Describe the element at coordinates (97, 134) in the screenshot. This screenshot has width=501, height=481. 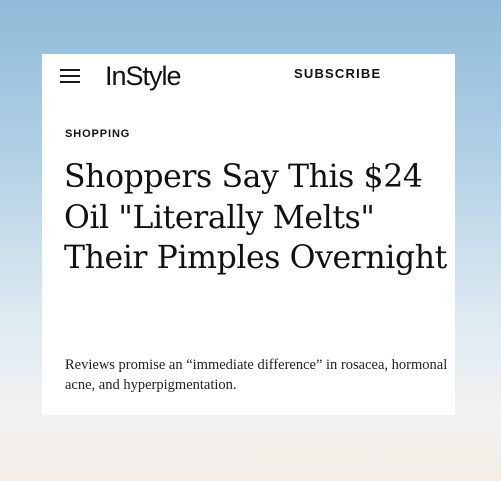
I see `section-label: SHOPPING` at that location.